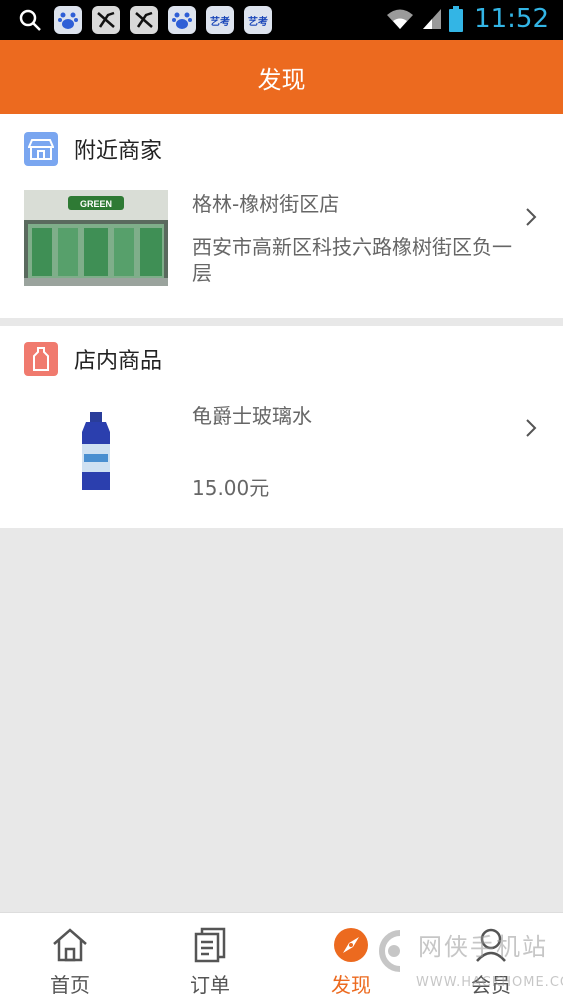 Image resolution: width=563 pixels, height=1003 pixels. What do you see at coordinates (432, 21) in the screenshot?
I see `signal-icon` at bounding box center [432, 21].